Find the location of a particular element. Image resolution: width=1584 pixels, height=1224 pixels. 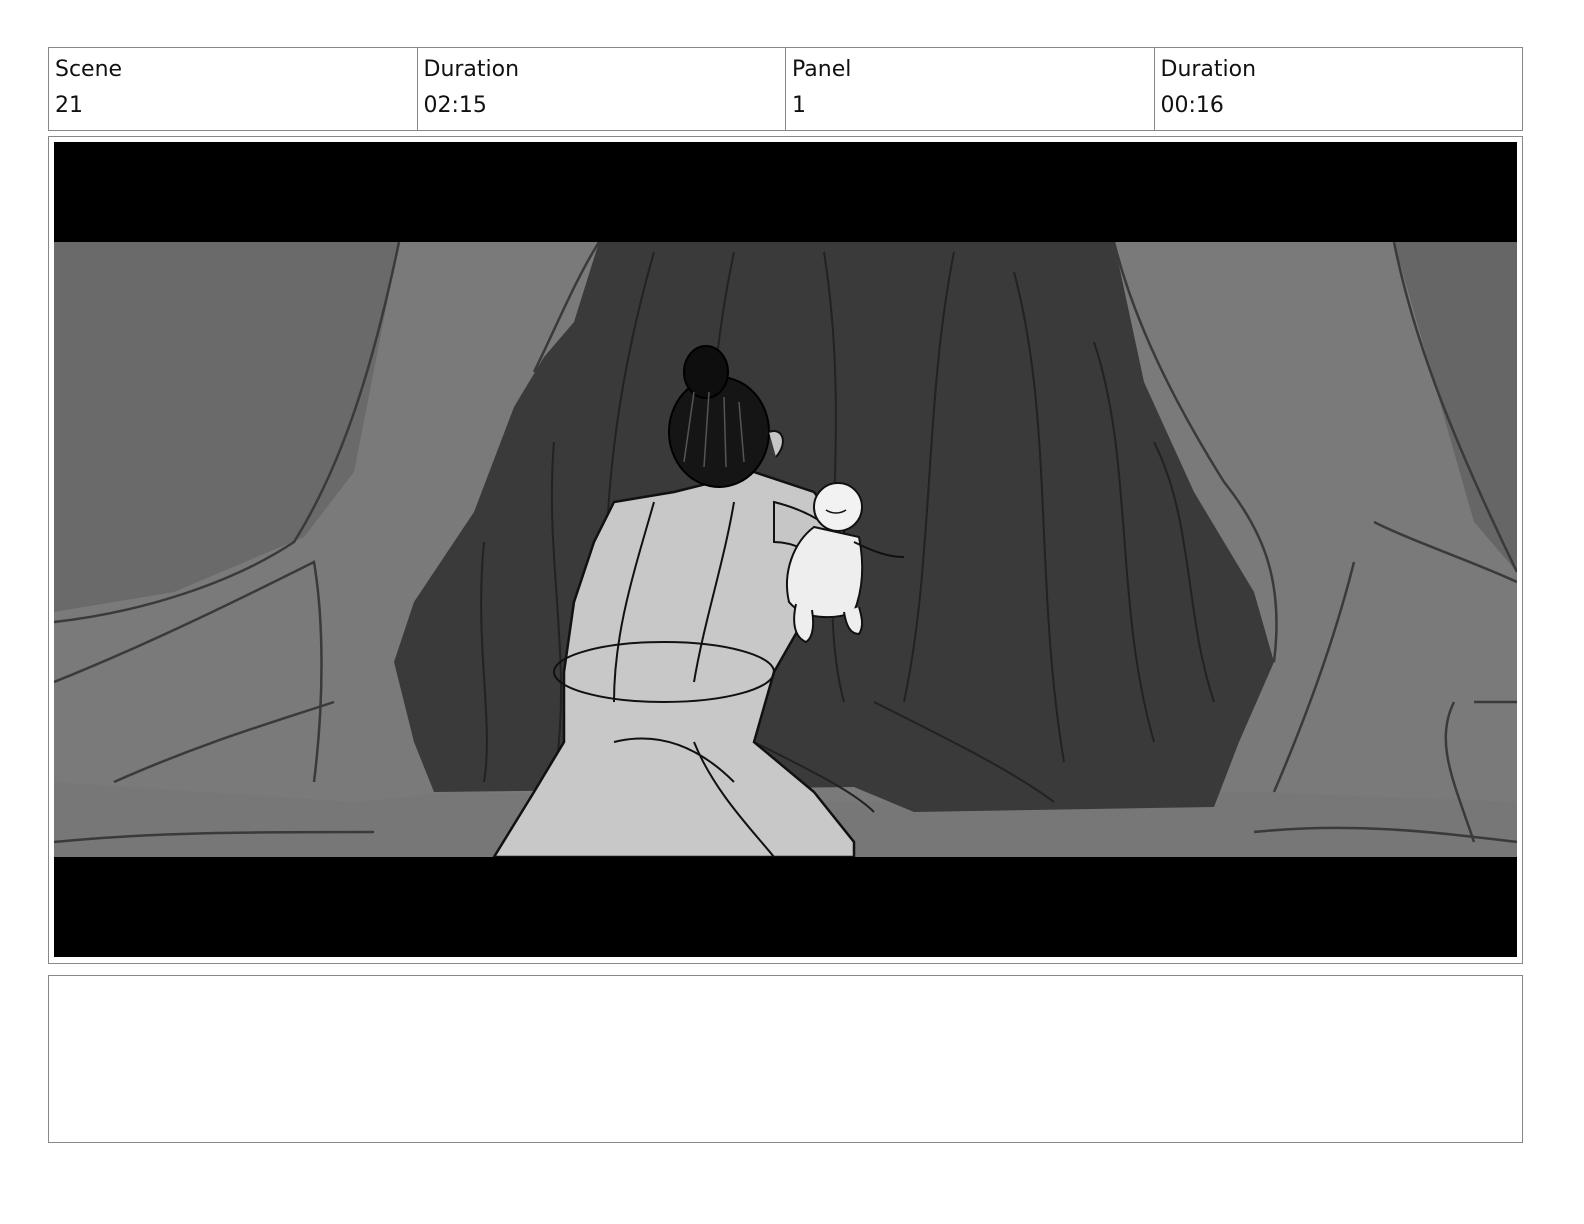

scene-label: Scene is located at coordinates (89, 69).